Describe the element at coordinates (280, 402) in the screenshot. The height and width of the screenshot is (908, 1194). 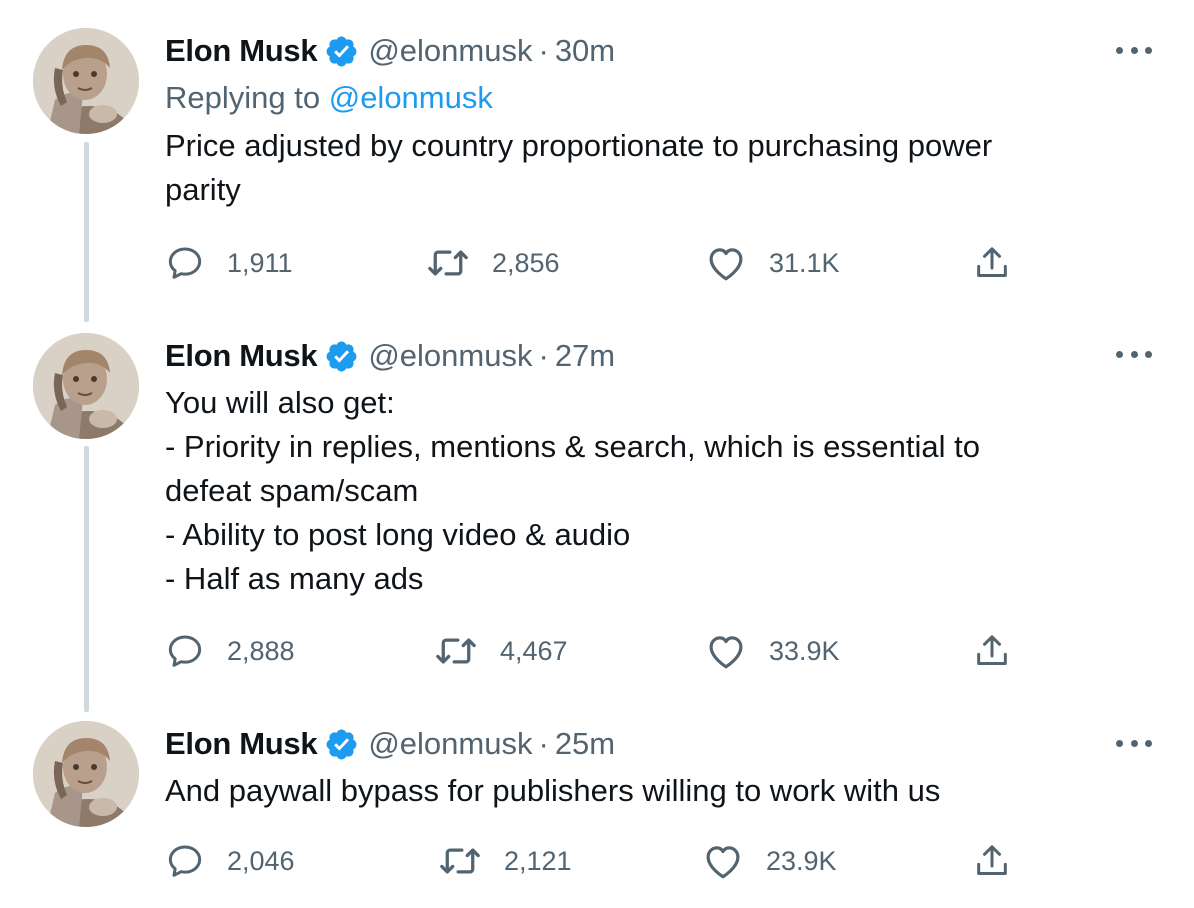
I see `tweet-text-line: You will also get:` at that location.